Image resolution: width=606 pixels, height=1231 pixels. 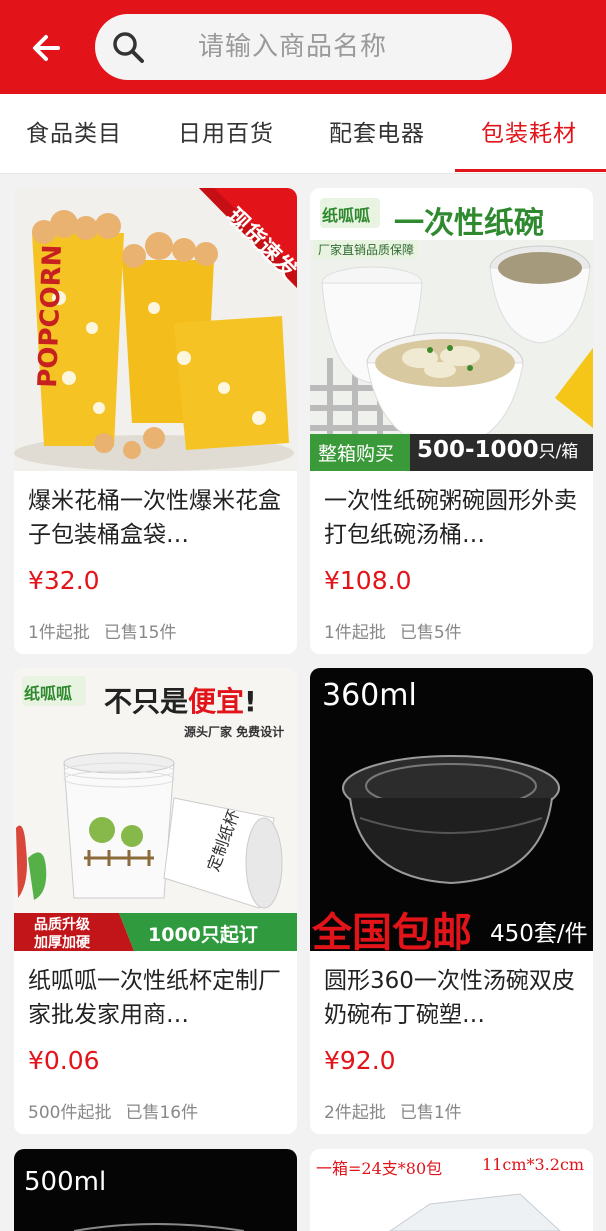 I want to click on product-price: ¥108.0, so click(x=368, y=580).